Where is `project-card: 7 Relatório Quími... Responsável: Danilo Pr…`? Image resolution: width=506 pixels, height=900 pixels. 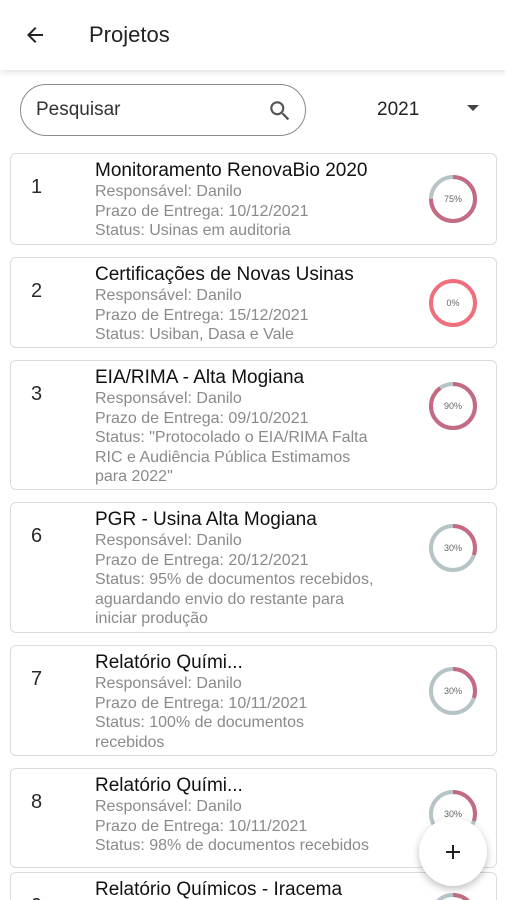
project-card: 7 Relatório Quími... Responsável: Danilo Pr… is located at coordinates (253, 700).